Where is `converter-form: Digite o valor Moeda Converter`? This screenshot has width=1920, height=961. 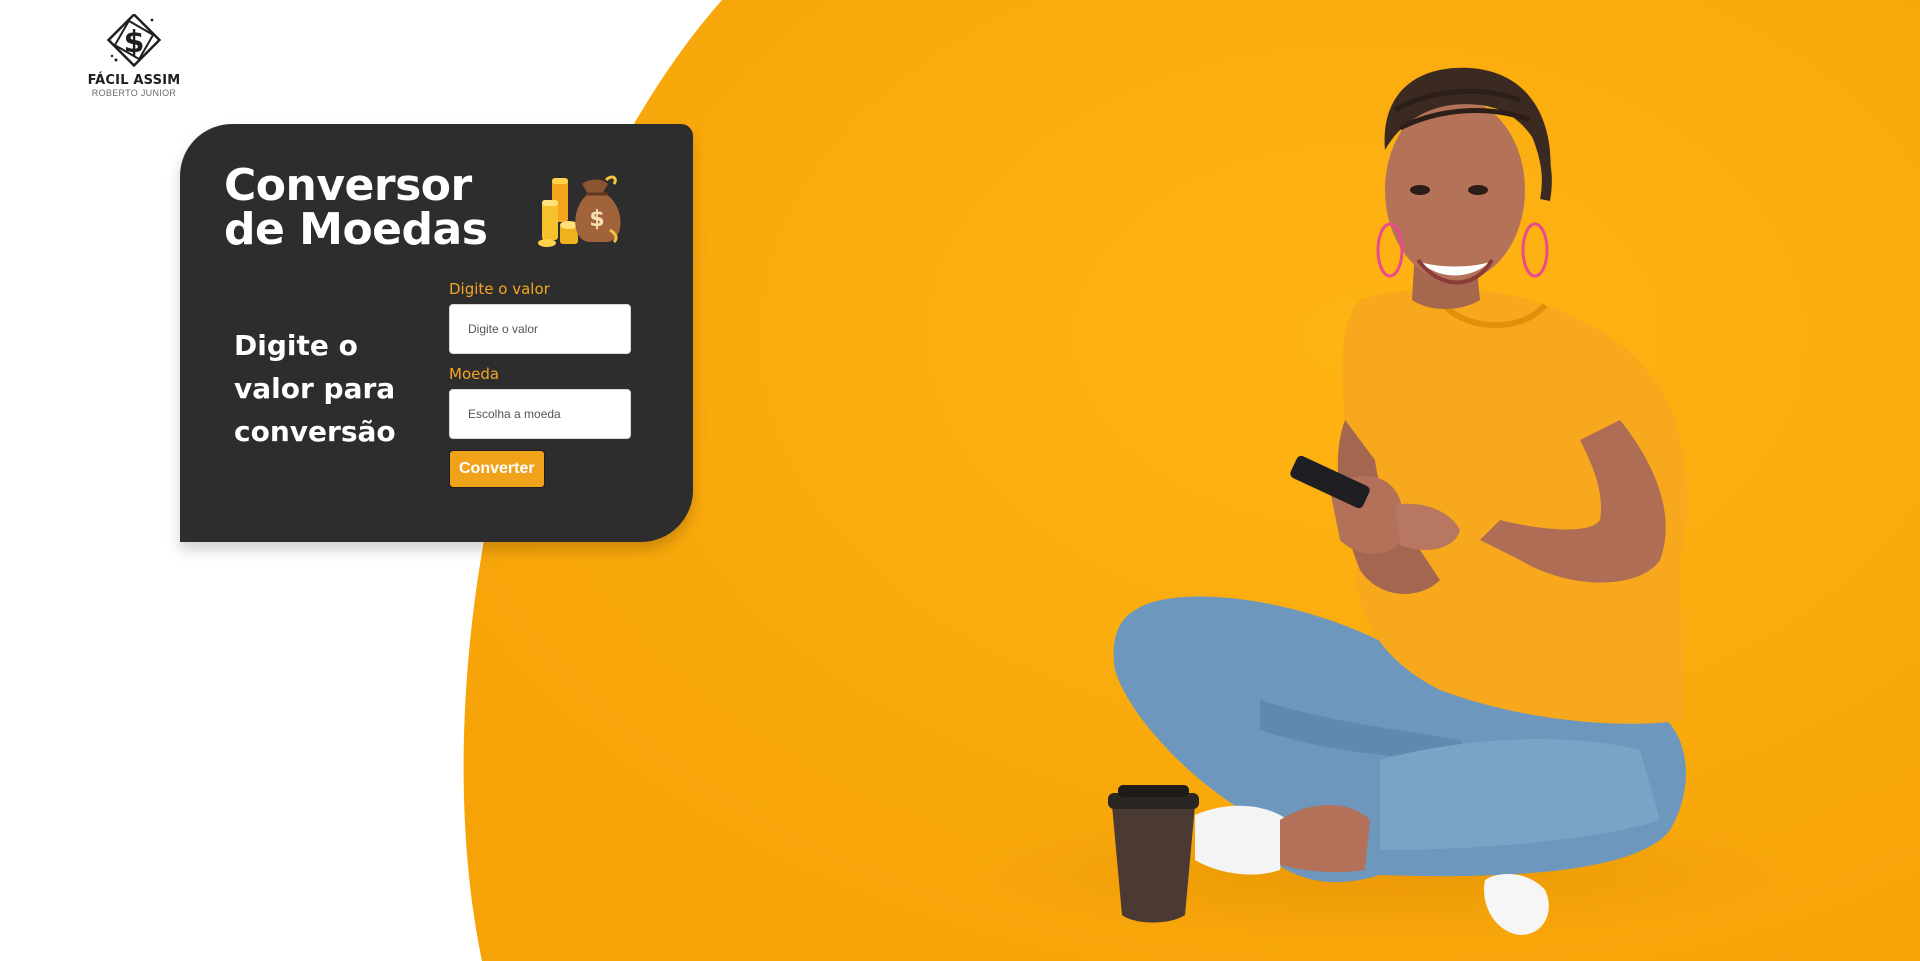
converter-form: Digite o valor Moeda Converter is located at coordinates (541, 384).